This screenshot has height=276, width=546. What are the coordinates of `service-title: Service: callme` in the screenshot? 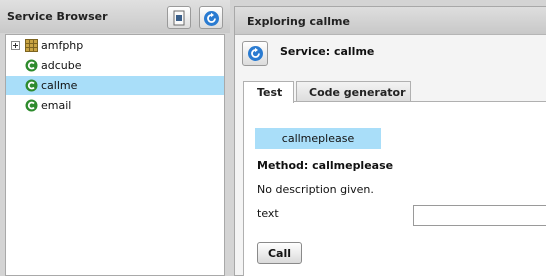 It's located at (327, 51).